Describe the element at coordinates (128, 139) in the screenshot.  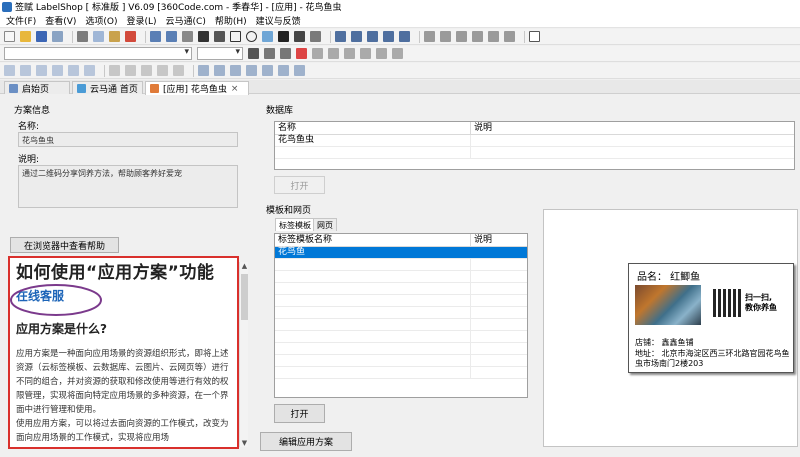
I see `plan-name-field: 花鸟鱼虫` at that location.